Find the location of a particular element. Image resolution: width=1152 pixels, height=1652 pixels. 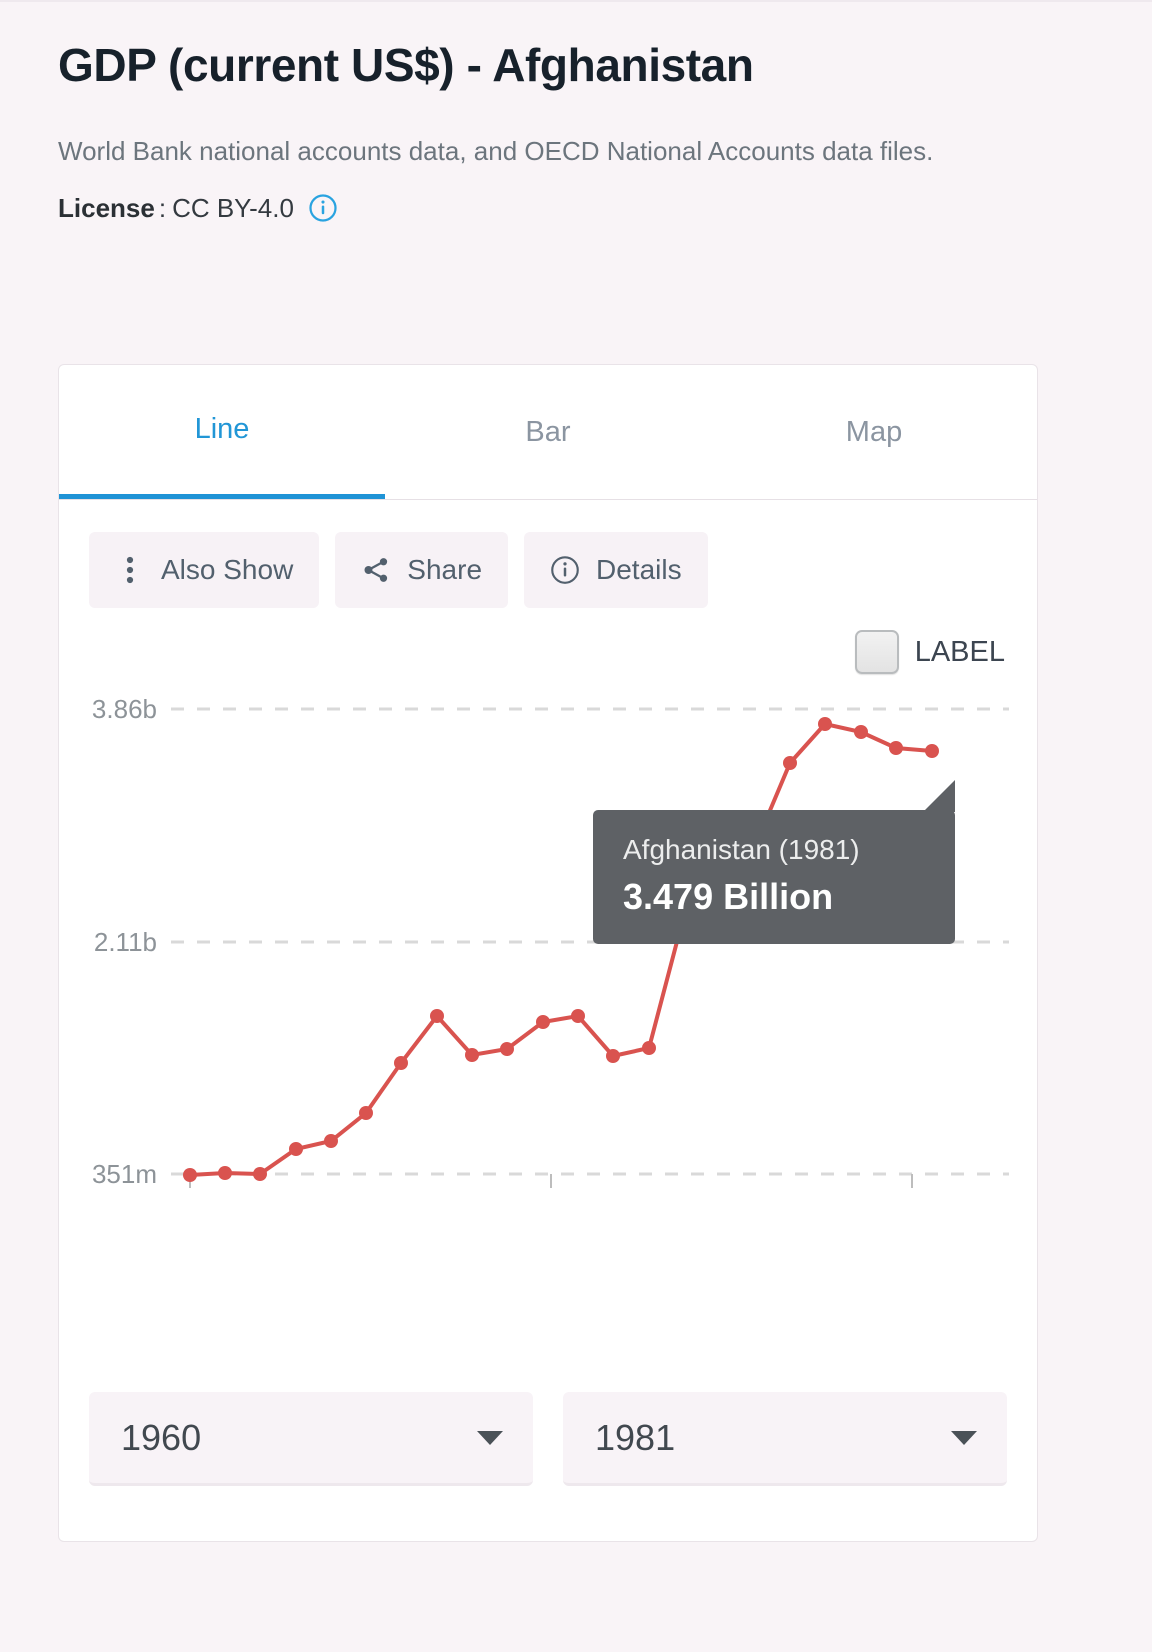

tab-line-label: Line is located at coordinates (222, 429).